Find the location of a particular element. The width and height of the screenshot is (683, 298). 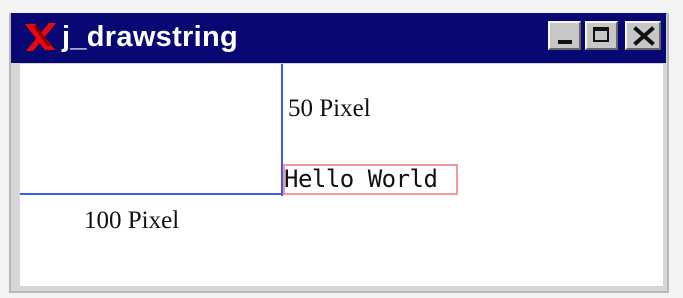

close-button is located at coordinates (643, 35).